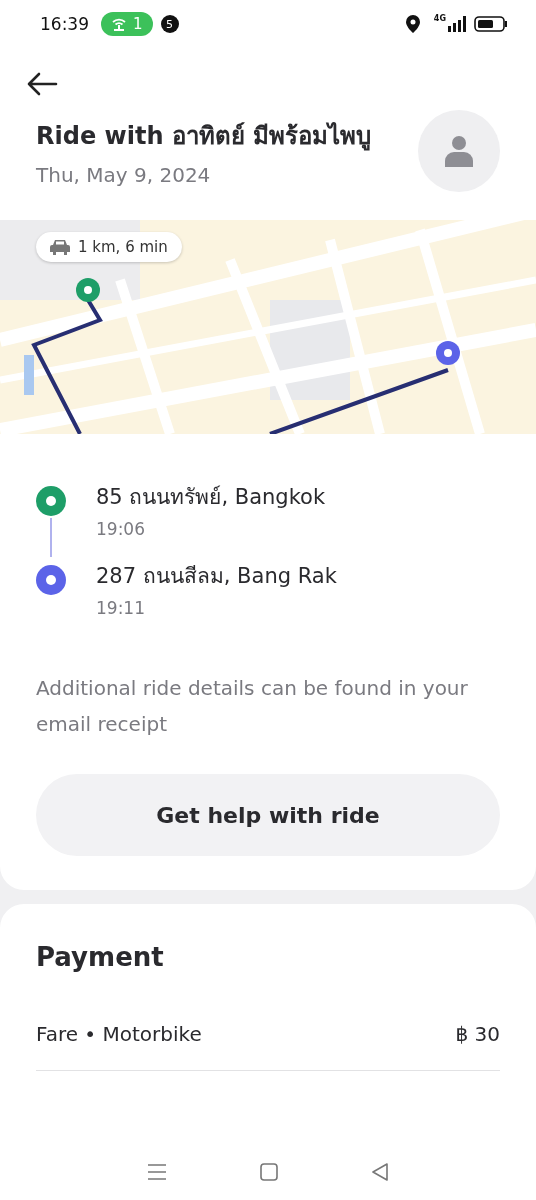 The height and width of the screenshot is (1200, 536). Describe the element at coordinates (123, 247) in the screenshot. I see `route-summary: 1 km, 6 min` at that location.